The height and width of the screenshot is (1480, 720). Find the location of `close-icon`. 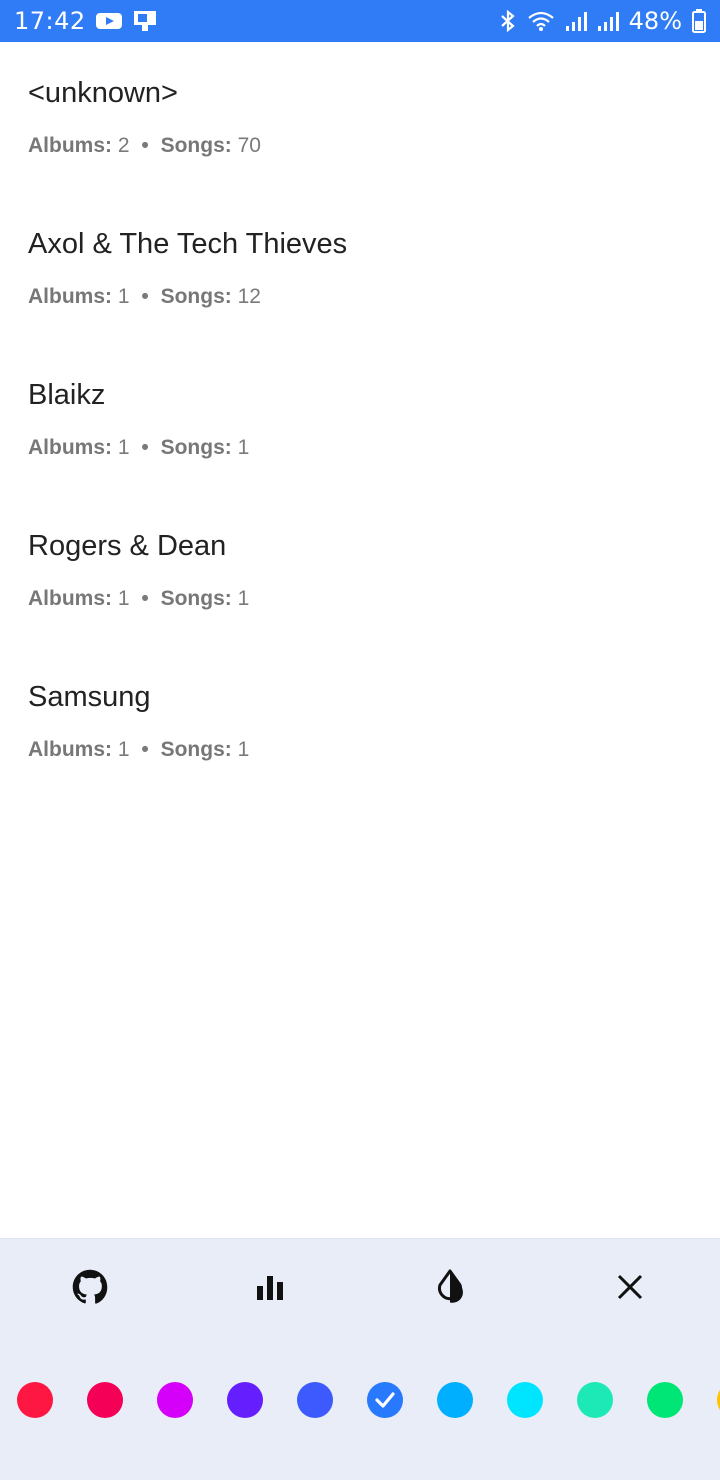

close-icon is located at coordinates (630, 1289).